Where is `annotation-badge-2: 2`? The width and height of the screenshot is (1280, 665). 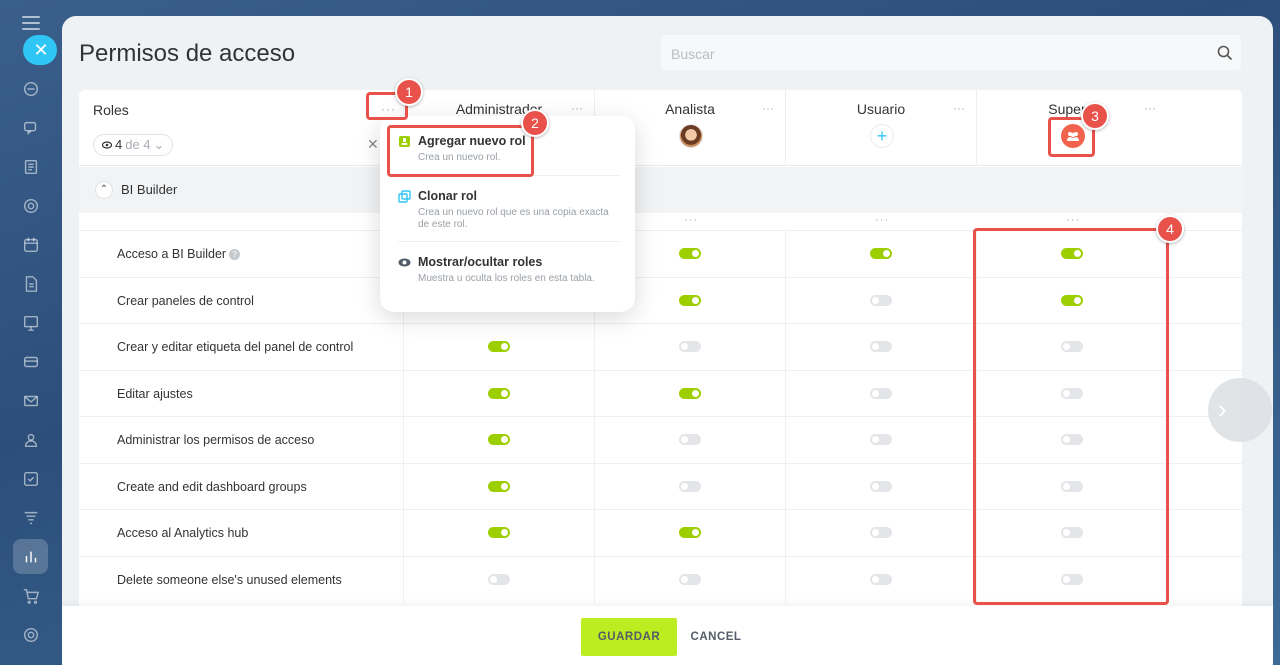
annotation-badge-2: 2 is located at coordinates (535, 123).